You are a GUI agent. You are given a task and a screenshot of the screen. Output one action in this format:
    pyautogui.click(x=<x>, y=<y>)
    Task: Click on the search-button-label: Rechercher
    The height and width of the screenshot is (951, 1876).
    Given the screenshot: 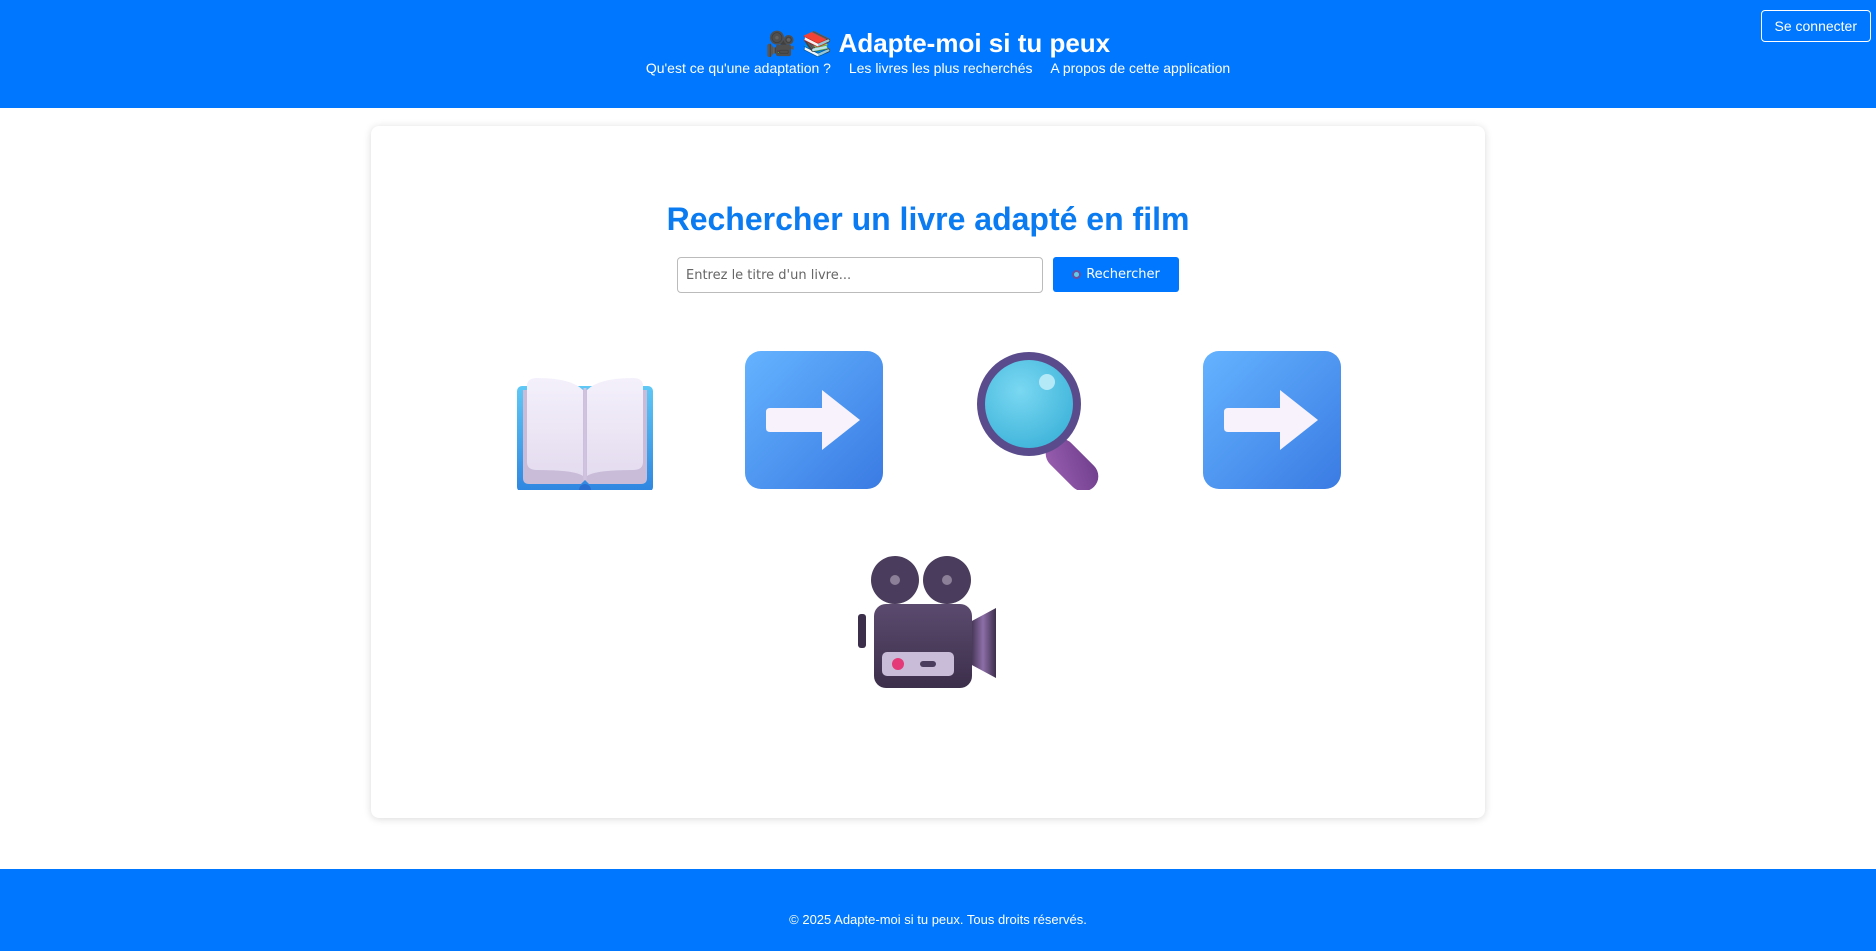 What is the action you would take?
    pyautogui.click(x=1123, y=274)
    